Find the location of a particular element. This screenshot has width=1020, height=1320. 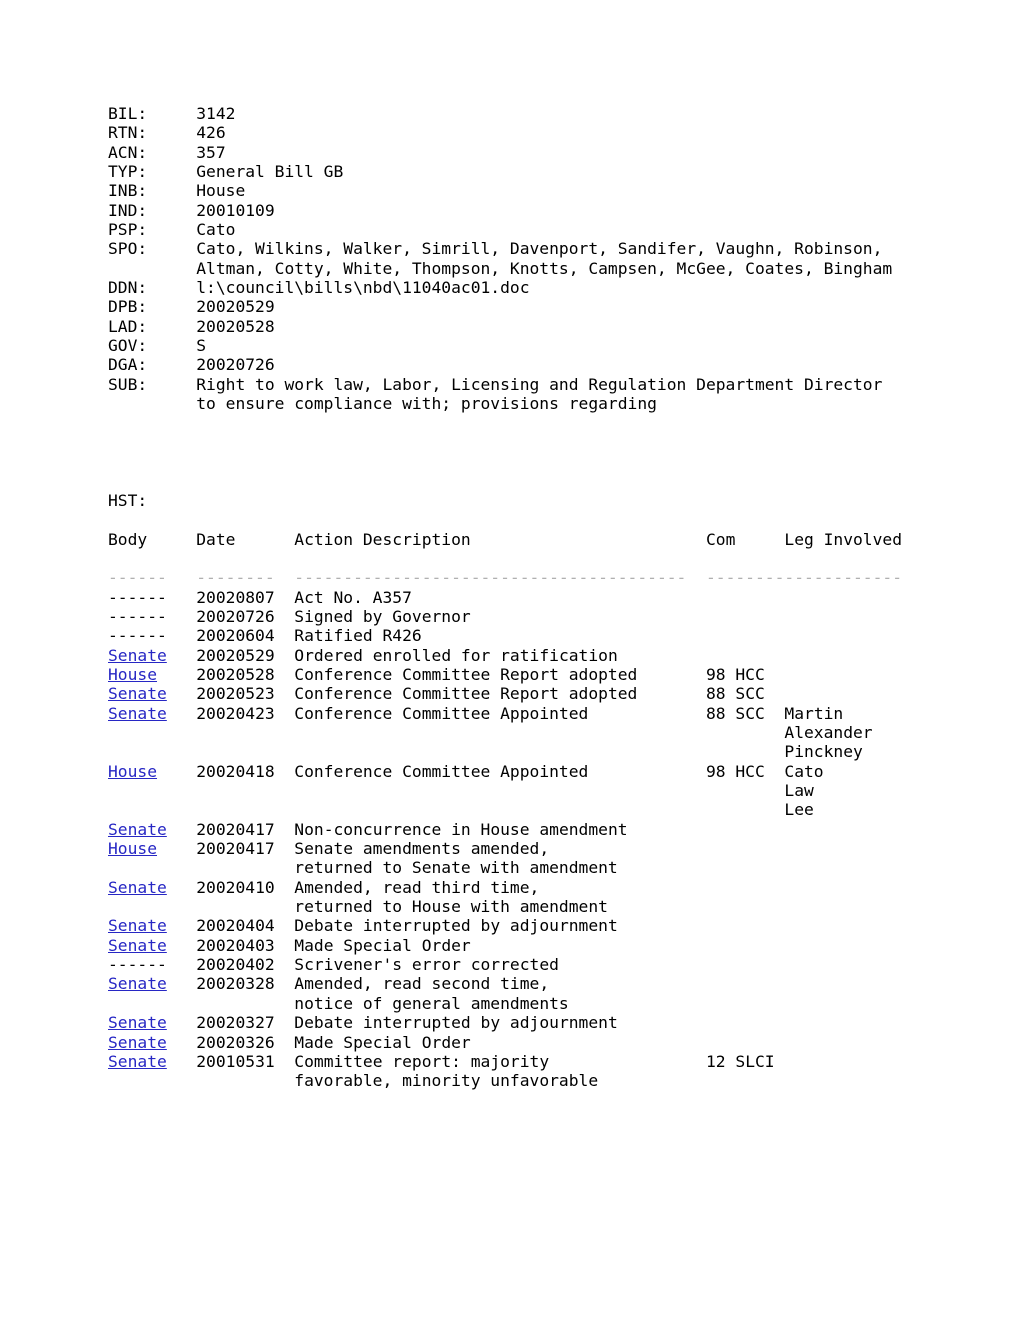

field-row: INB: House is located at coordinates (505, 190).